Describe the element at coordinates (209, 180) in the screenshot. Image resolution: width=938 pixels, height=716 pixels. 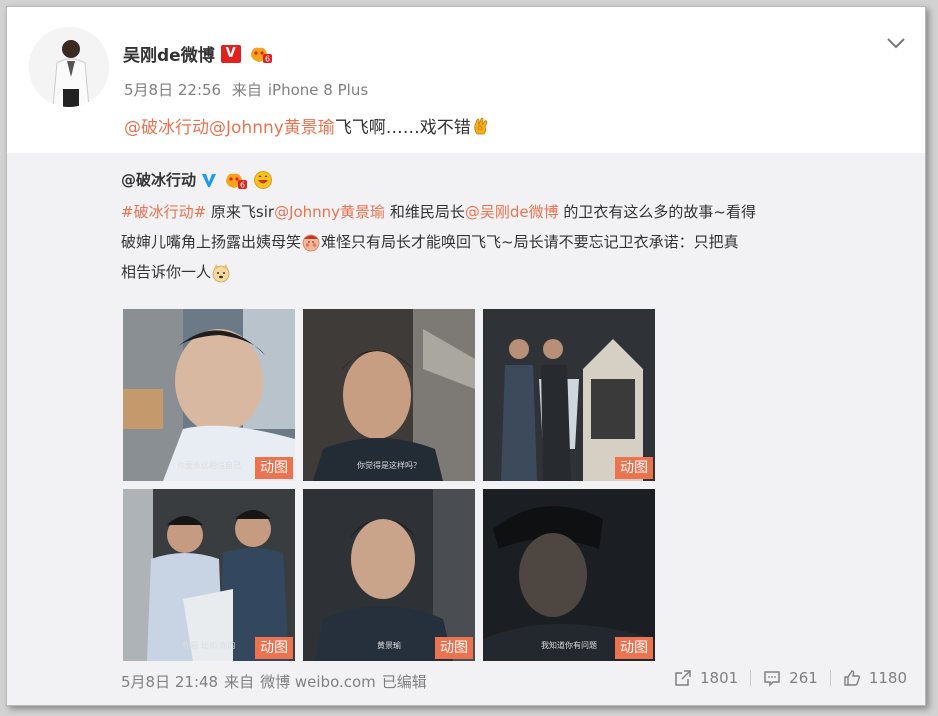
I see `blue-verified-icon` at that location.